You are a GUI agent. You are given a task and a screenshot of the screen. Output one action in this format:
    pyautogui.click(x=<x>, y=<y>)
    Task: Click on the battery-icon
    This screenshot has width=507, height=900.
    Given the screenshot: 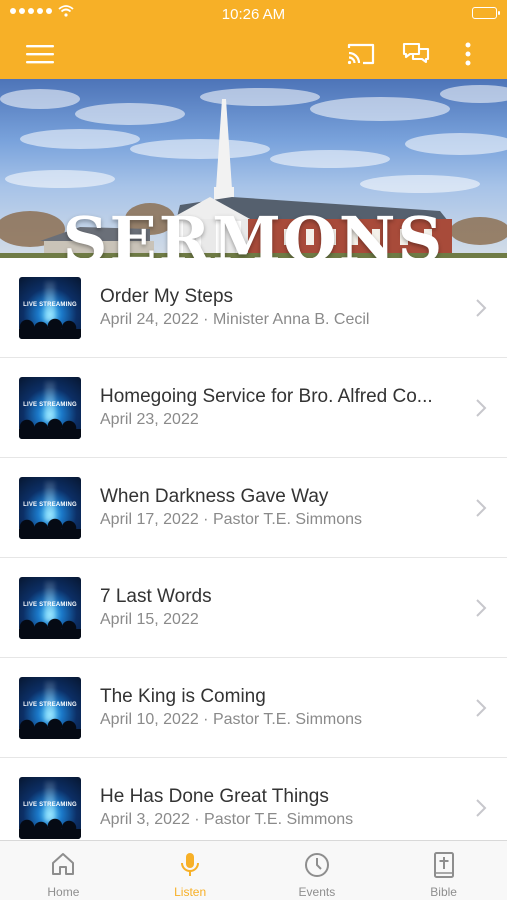 What is the action you would take?
    pyautogui.click(x=486, y=13)
    